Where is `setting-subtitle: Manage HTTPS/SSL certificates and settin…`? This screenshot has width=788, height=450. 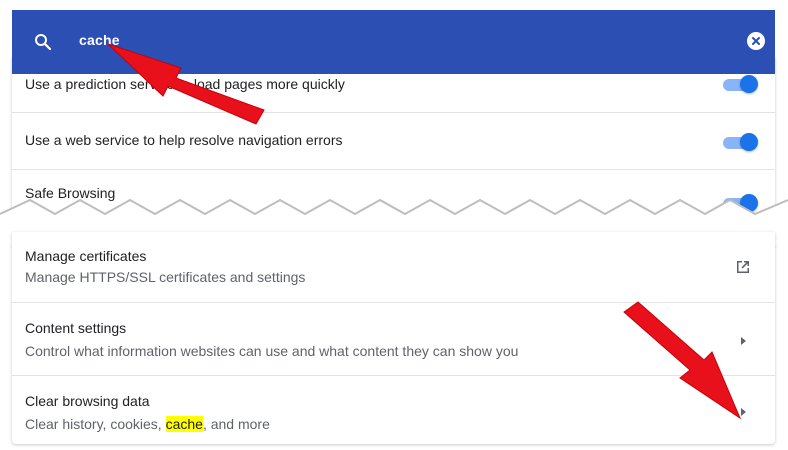
setting-subtitle: Manage HTTPS/SSL certificates and settin… is located at coordinates (165, 277).